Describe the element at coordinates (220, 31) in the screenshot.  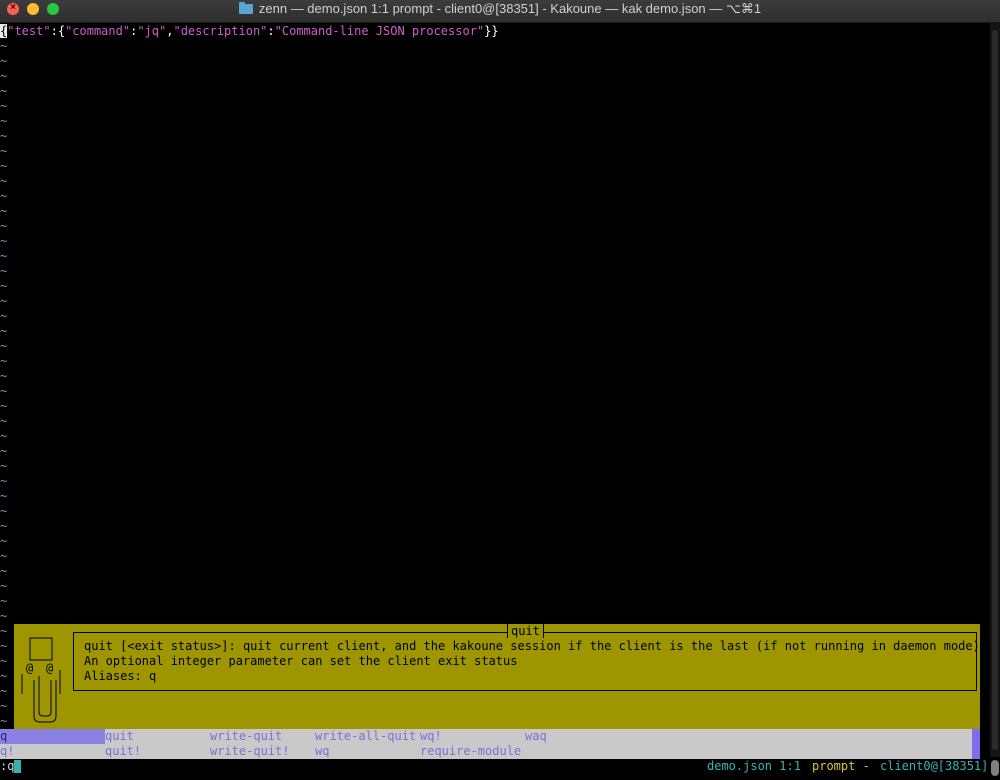
I see `json-key: "description"` at that location.